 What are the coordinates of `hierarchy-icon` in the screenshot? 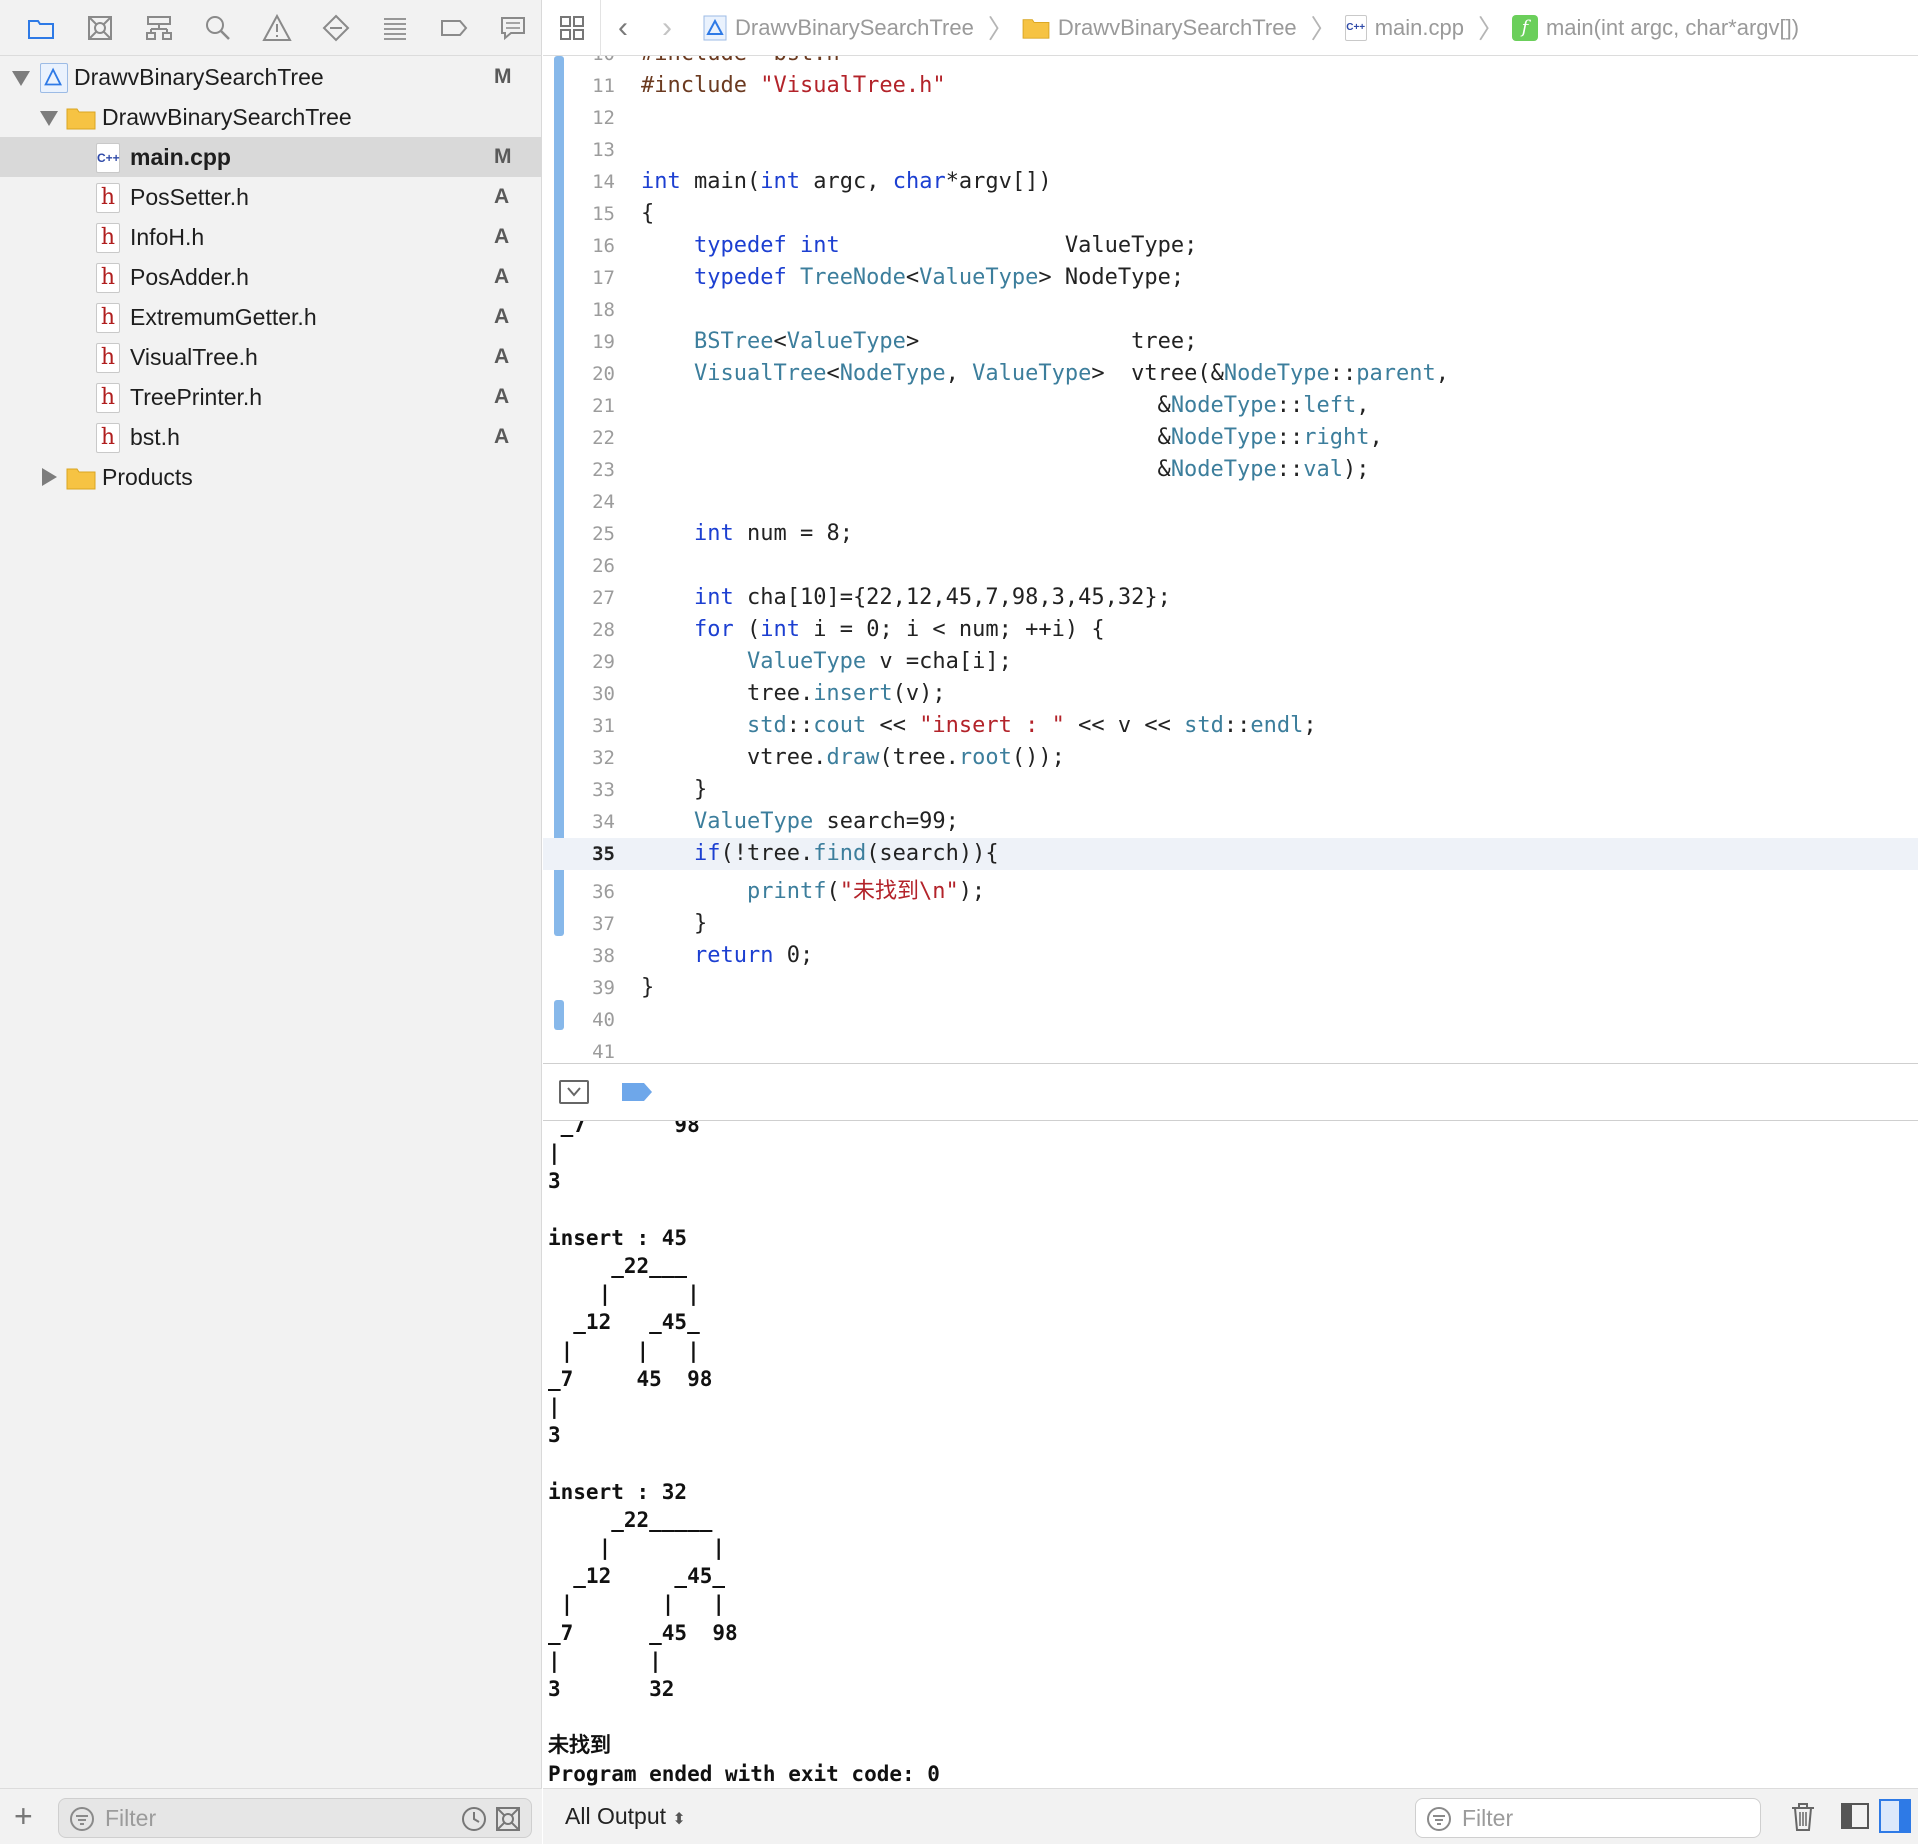 It's located at (159, 28).